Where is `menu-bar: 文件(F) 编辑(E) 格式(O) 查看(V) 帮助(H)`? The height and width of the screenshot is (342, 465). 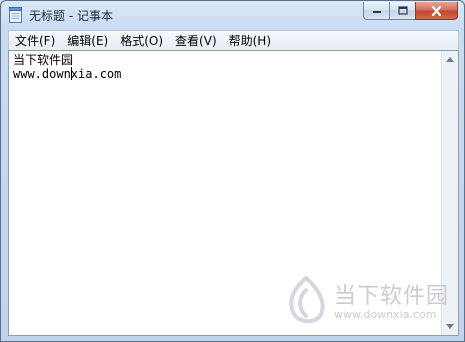 menu-bar: 文件(F) 编辑(E) 格式(O) 查看(V) 帮助(H) is located at coordinates (233, 40).